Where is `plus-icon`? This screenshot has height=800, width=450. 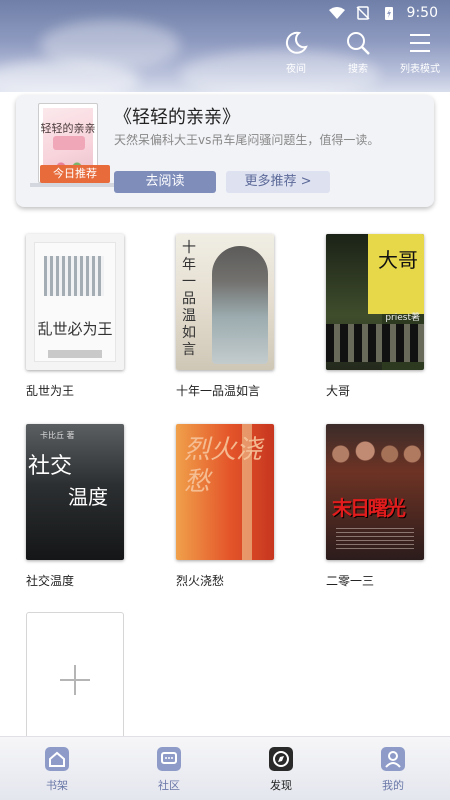
plus-icon is located at coordinates (75, 680).